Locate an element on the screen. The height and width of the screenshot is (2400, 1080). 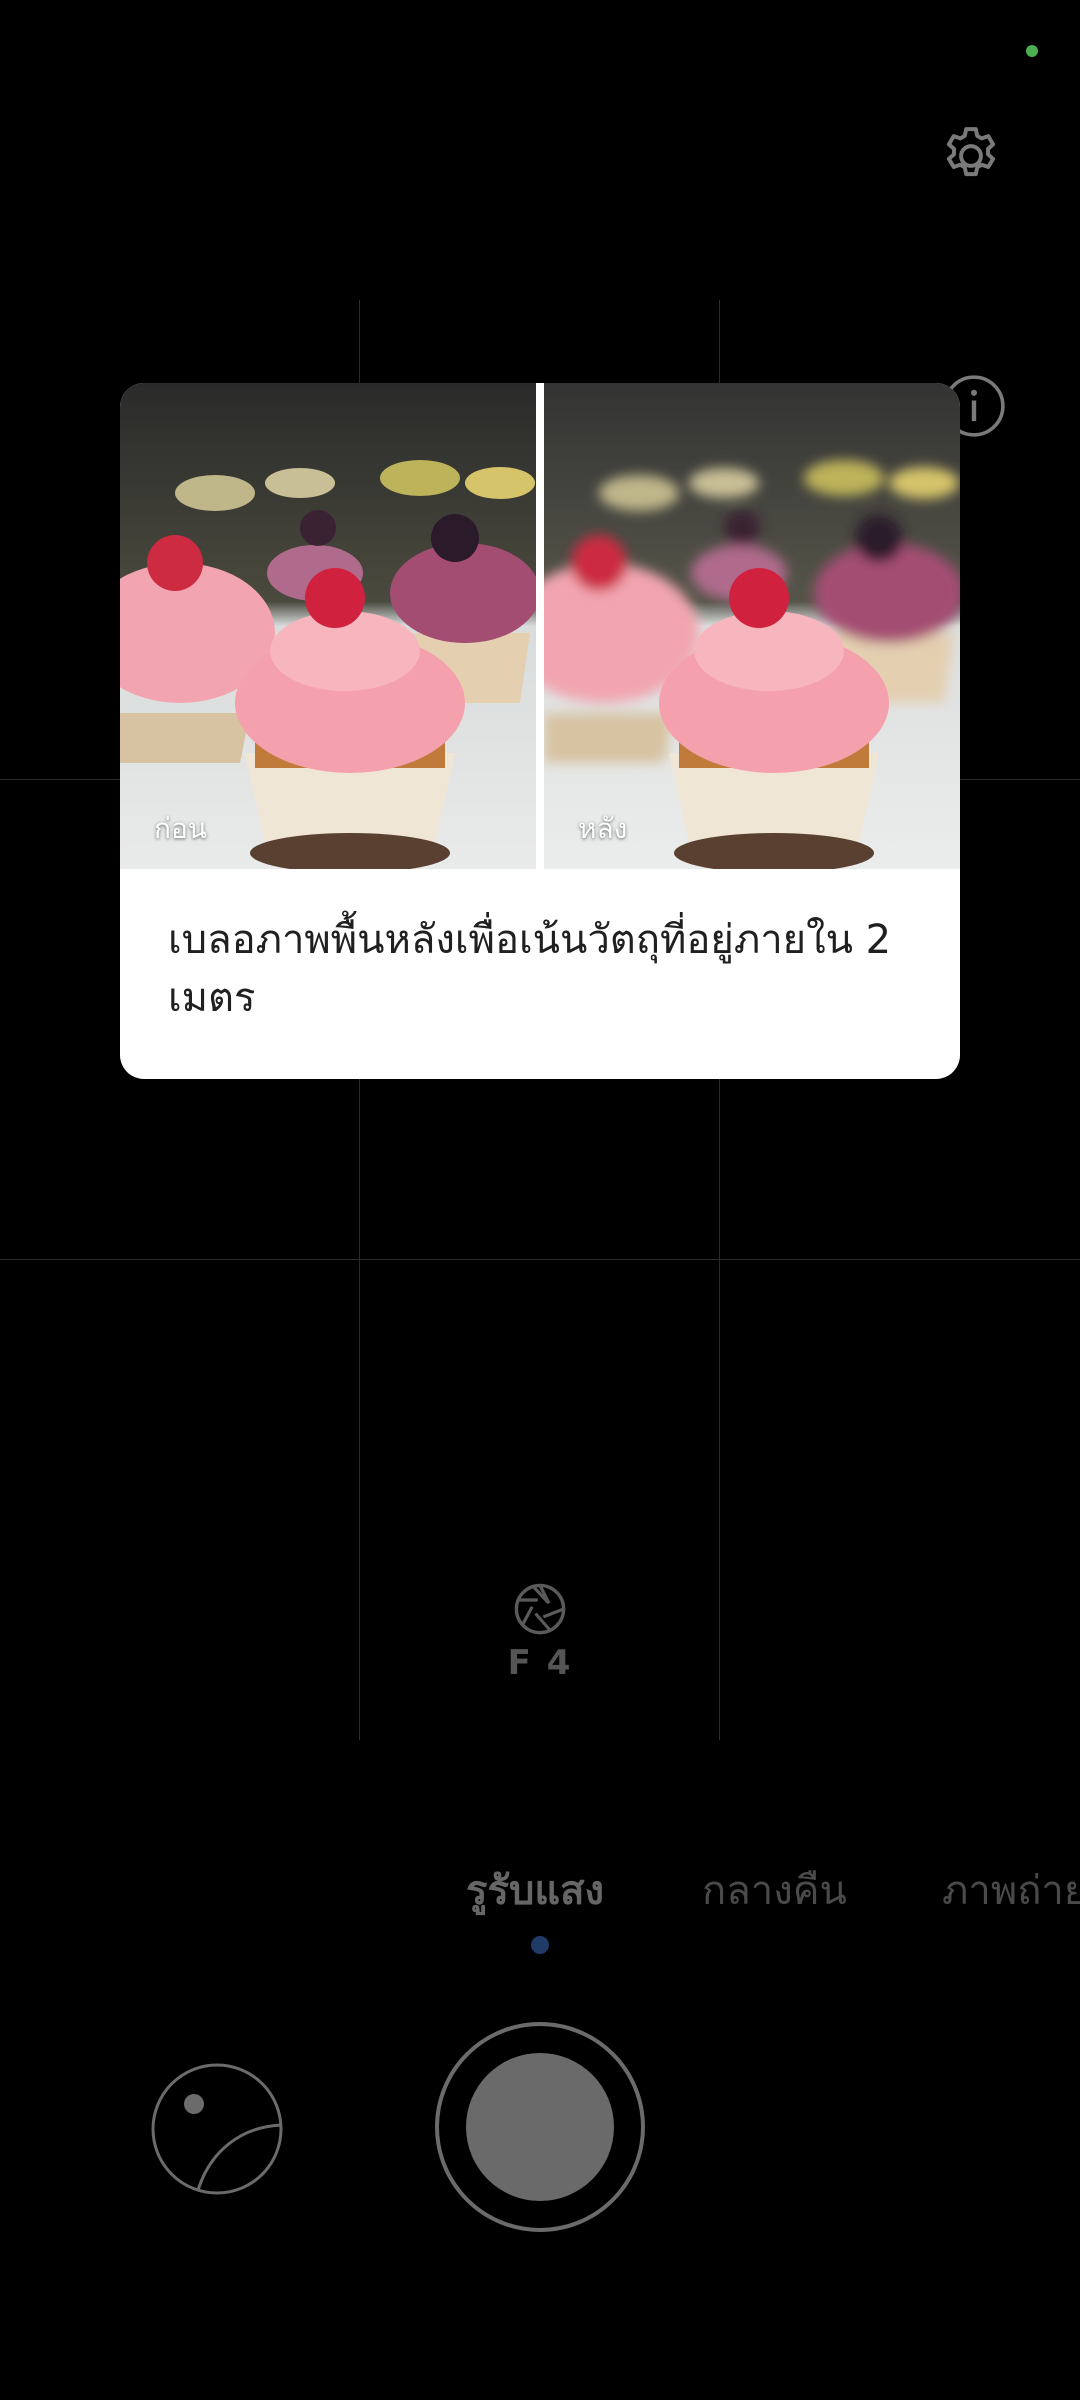
aperture-value: F 4 is located at coordinates (540, 1663).